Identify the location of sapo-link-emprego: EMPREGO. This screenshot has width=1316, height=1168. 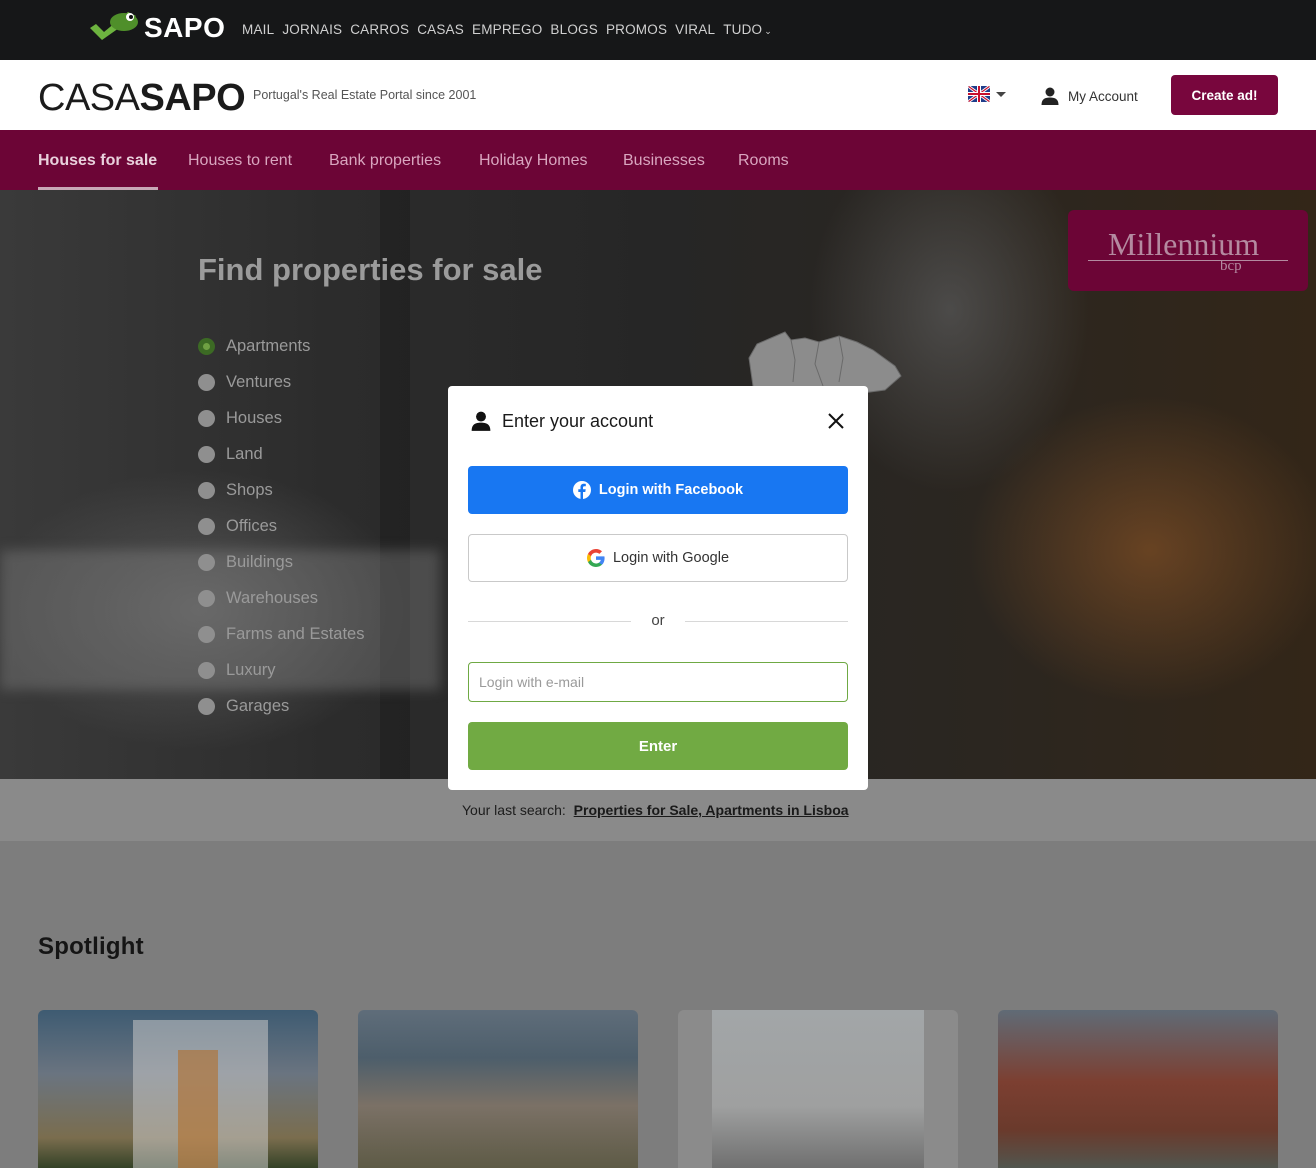
(507, 29).